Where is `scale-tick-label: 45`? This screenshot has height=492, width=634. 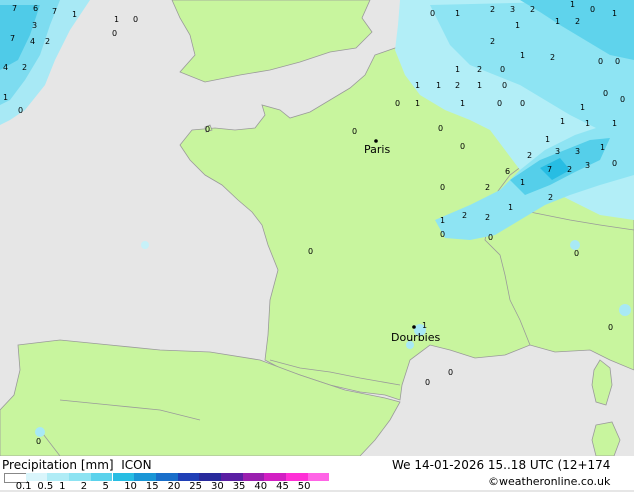 scale-tick-label: 45 is located at coordinates (282, 486).